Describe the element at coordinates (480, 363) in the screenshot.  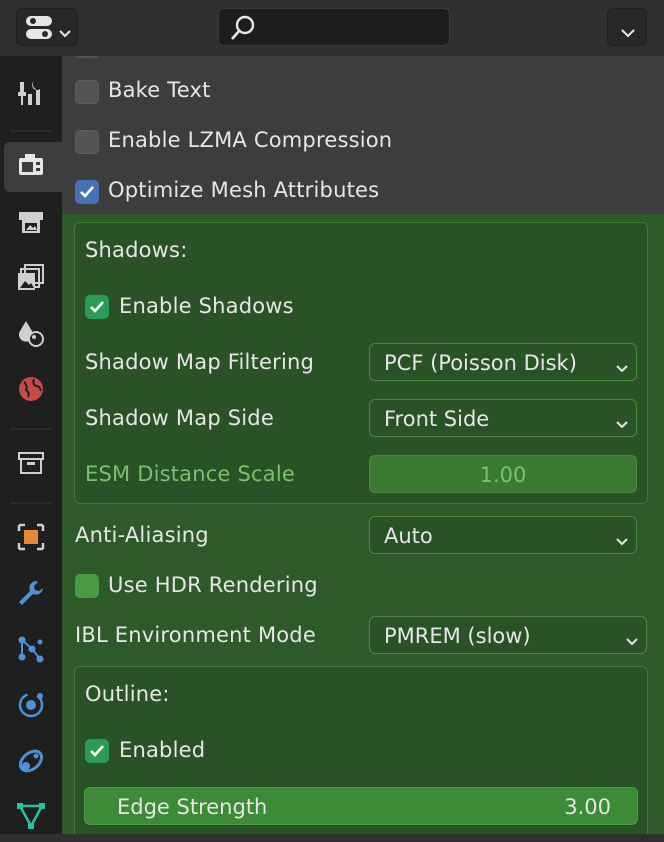
I see `shadow-map-filtering-value: PCF (Poisson Disk)` at that location.